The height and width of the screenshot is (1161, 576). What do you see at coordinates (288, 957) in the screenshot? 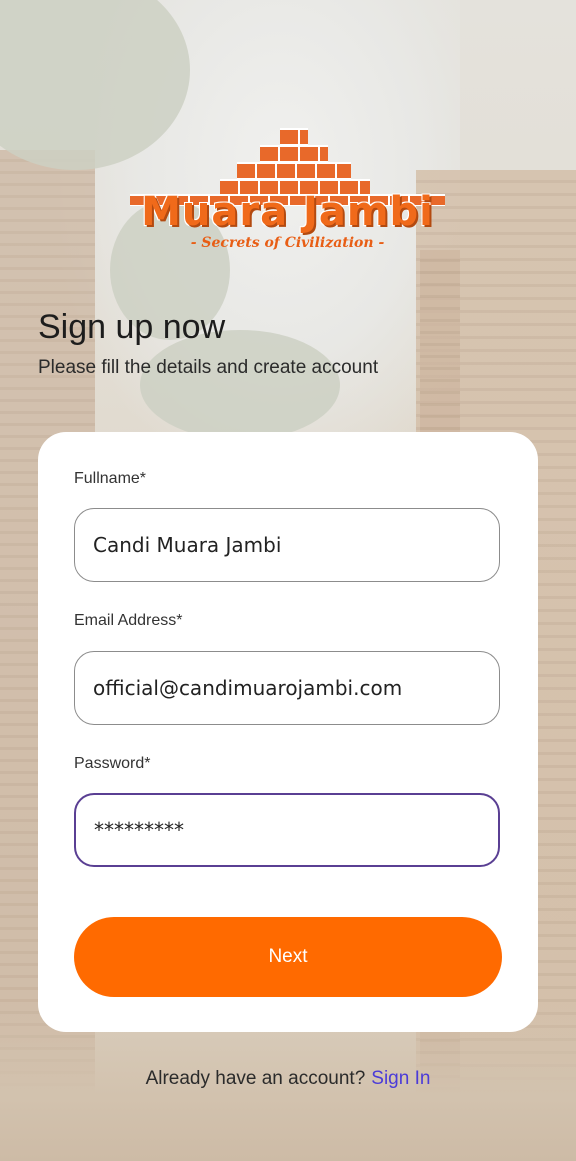
I see `next-button: Next` at bounding box center [288, 957].